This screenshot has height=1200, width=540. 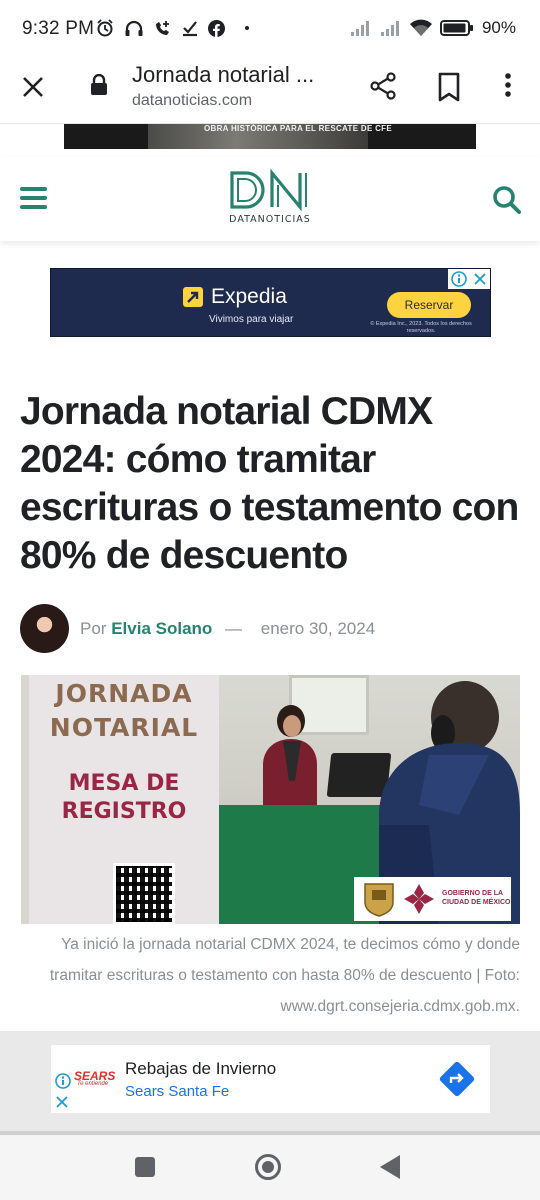 What do you see at coordinates (44, 628) in the screenshot?
I see `author-avatar` at bounding box center [44, 628].